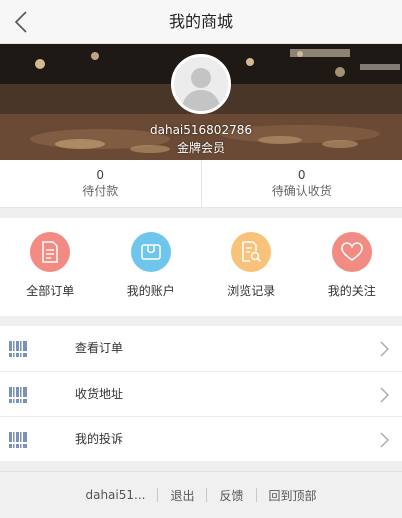  What do you see at coordinates (201, 130) in the screenshot?
I see `username: dahai516802786` at bounding box center [201, 130].